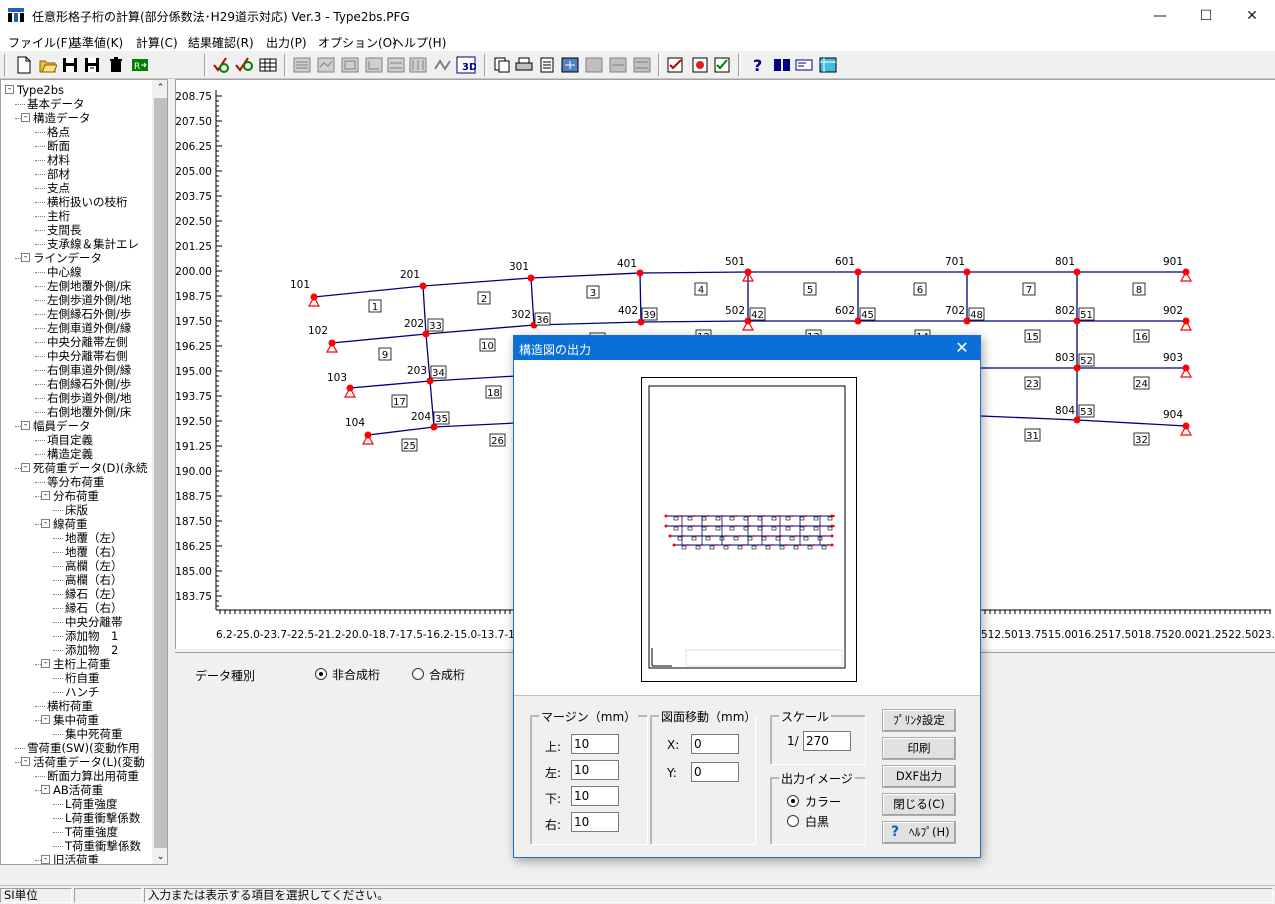 The image size is (1275, 904). Describe the element at coordinates (70, 706) in the screenshot. I see `tree-item: 横桁荷重` at that location.